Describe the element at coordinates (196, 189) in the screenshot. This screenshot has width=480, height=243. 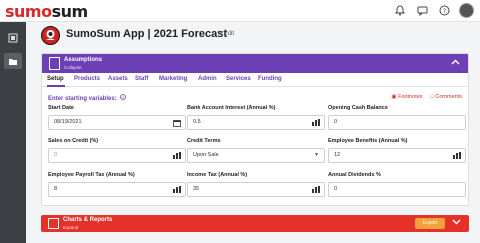
I see `field-value: 35` at that location.